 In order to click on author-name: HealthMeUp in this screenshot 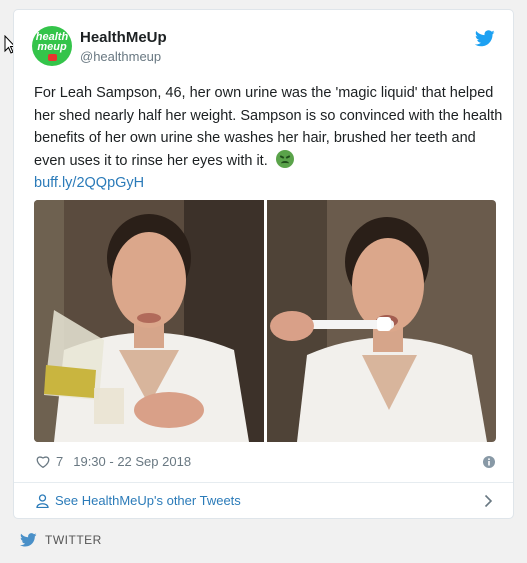, I will do `click(123, 37)`.